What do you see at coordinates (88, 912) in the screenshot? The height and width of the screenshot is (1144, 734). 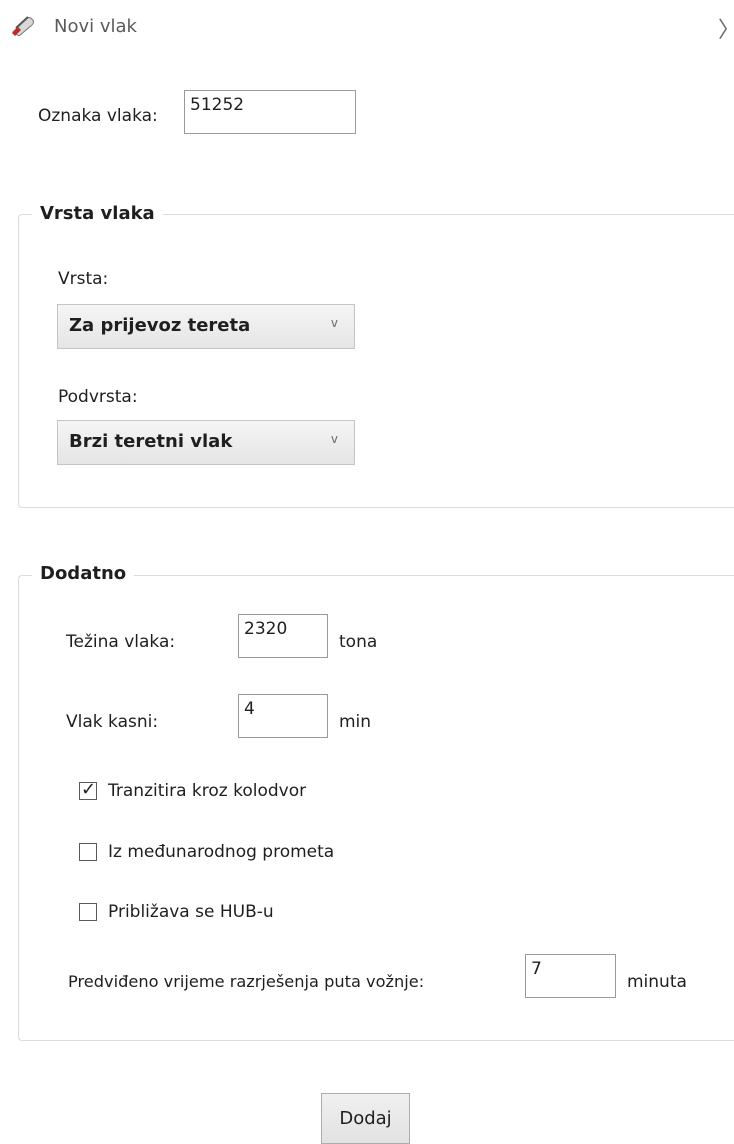 I see `hub-checkbox` at bounding box center [88, 912].